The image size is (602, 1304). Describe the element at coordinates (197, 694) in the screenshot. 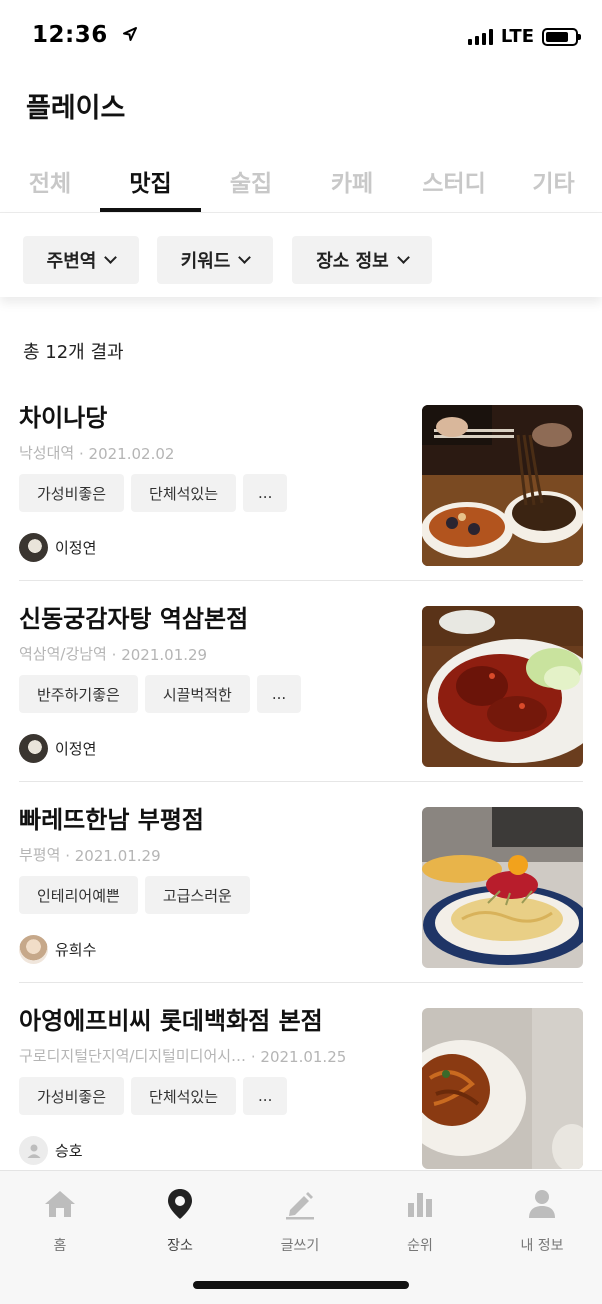

I see `tag-chip: 시끌벅적한` at that location.